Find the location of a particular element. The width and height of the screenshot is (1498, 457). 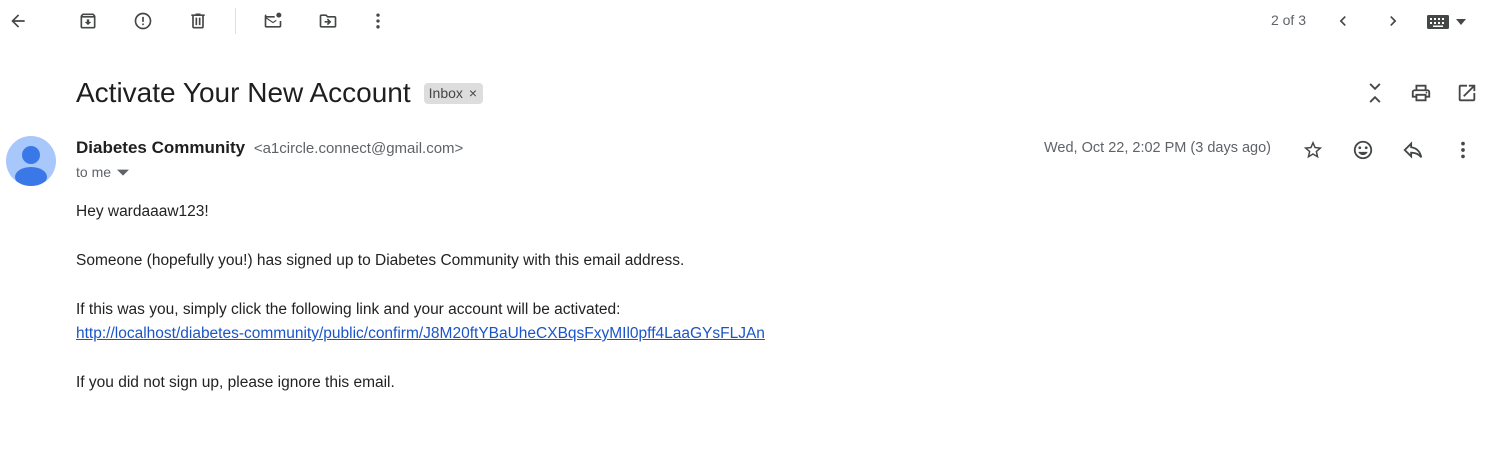

keyboard-icon is located at coordinates (1438, 22).